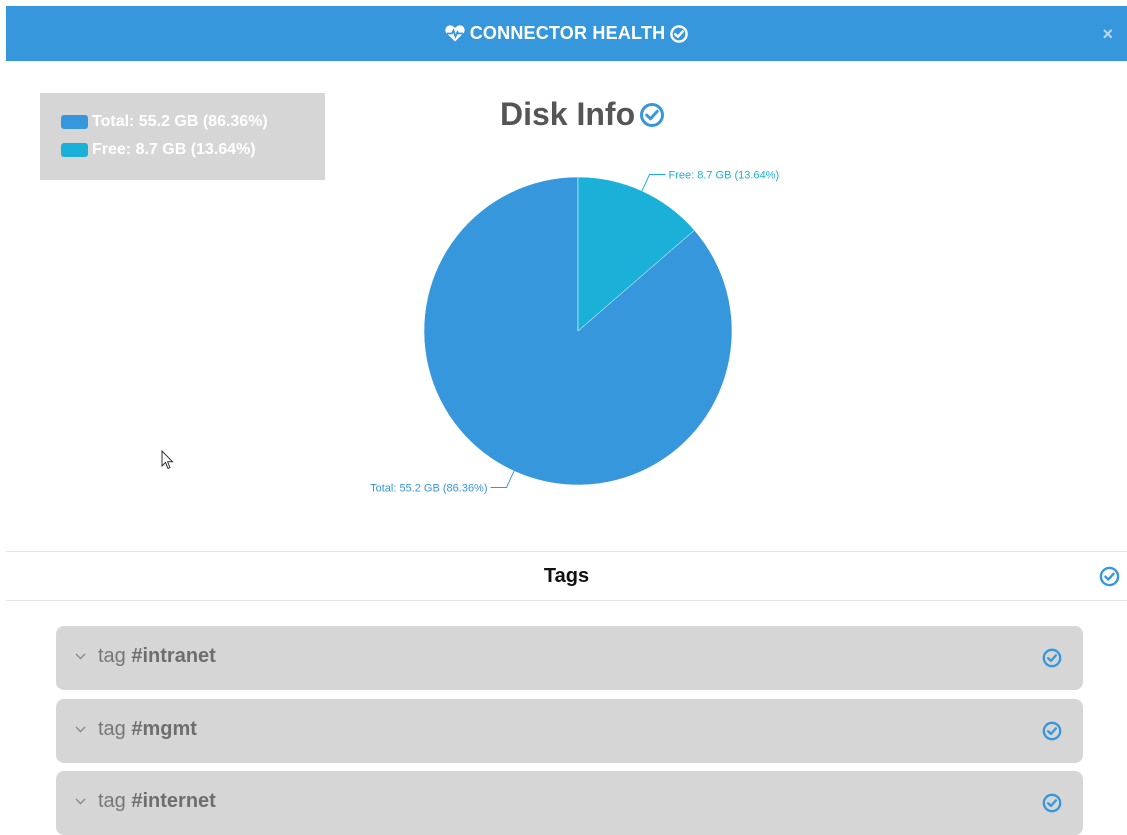 This screenshot has width=1127, height=835. I want to click on tag-item-internet: tag #internet, so click(569, 803).